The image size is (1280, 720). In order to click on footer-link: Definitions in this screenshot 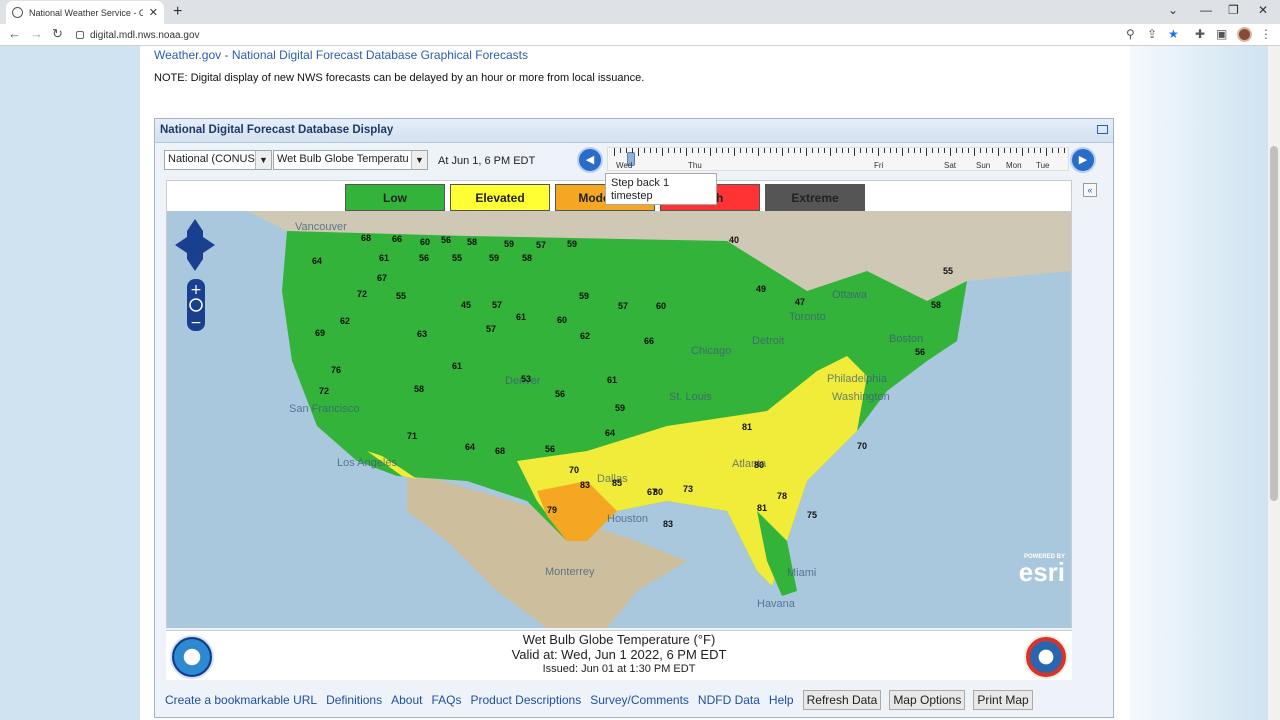, I will do `click(354, 700)`.